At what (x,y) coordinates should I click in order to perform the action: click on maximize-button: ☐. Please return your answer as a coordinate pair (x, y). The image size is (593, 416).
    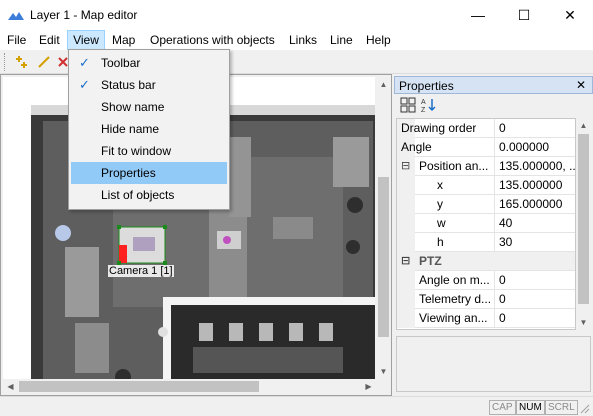
    Looking at the image, I should click on (524, 15).